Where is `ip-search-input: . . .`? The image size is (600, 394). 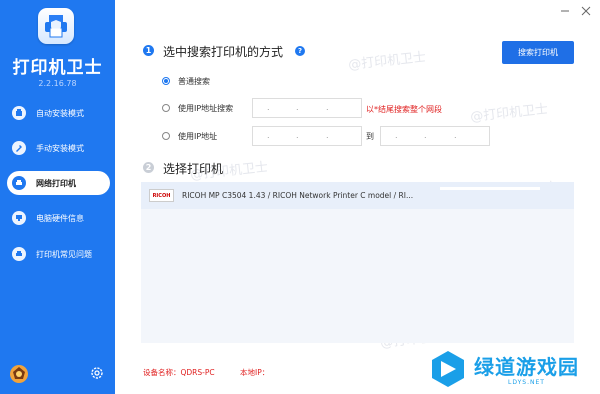 ip-search-input: . . . is located at coordinates (307, 108).